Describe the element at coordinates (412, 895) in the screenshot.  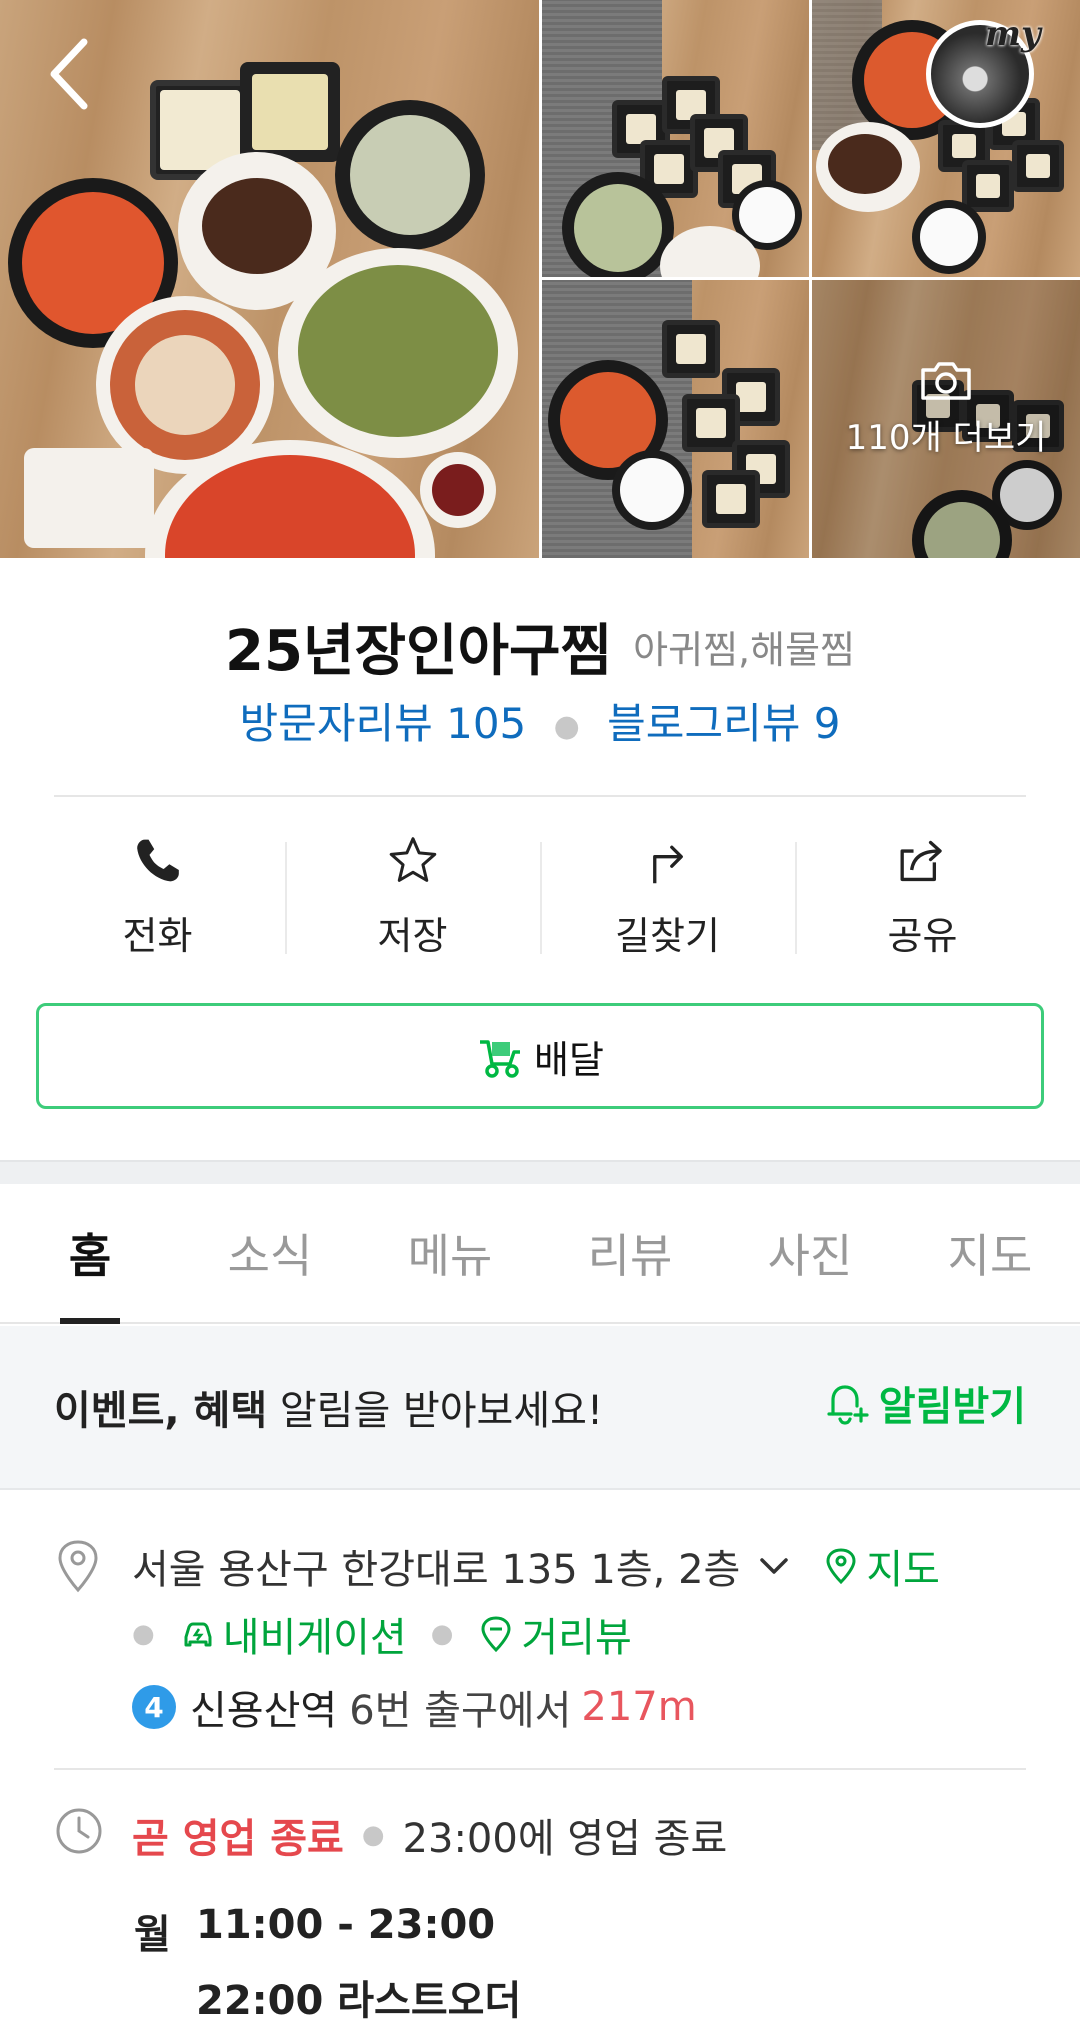
I see `save-button: 저장` at that location.